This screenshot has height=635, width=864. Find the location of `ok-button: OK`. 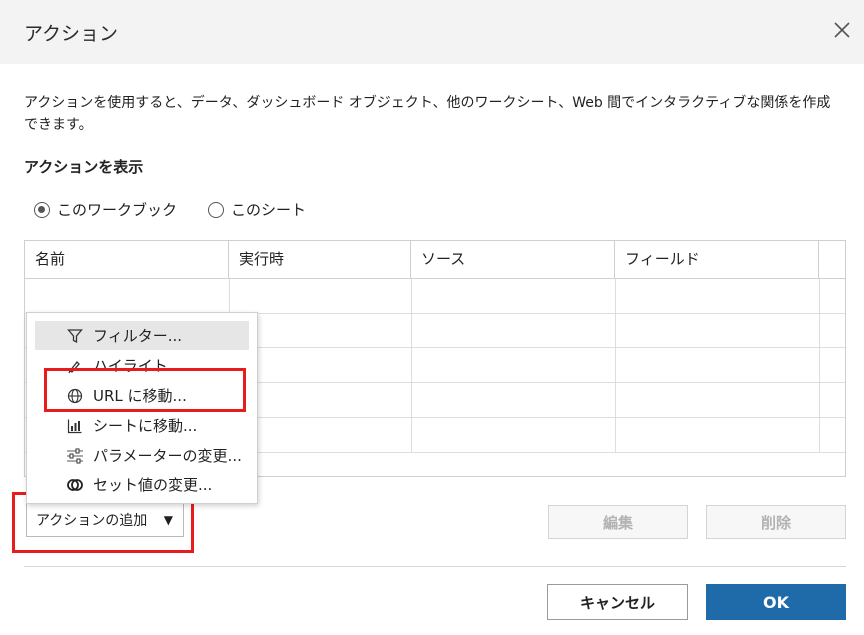

ok-button: OK is located at coordinates (776, 602).